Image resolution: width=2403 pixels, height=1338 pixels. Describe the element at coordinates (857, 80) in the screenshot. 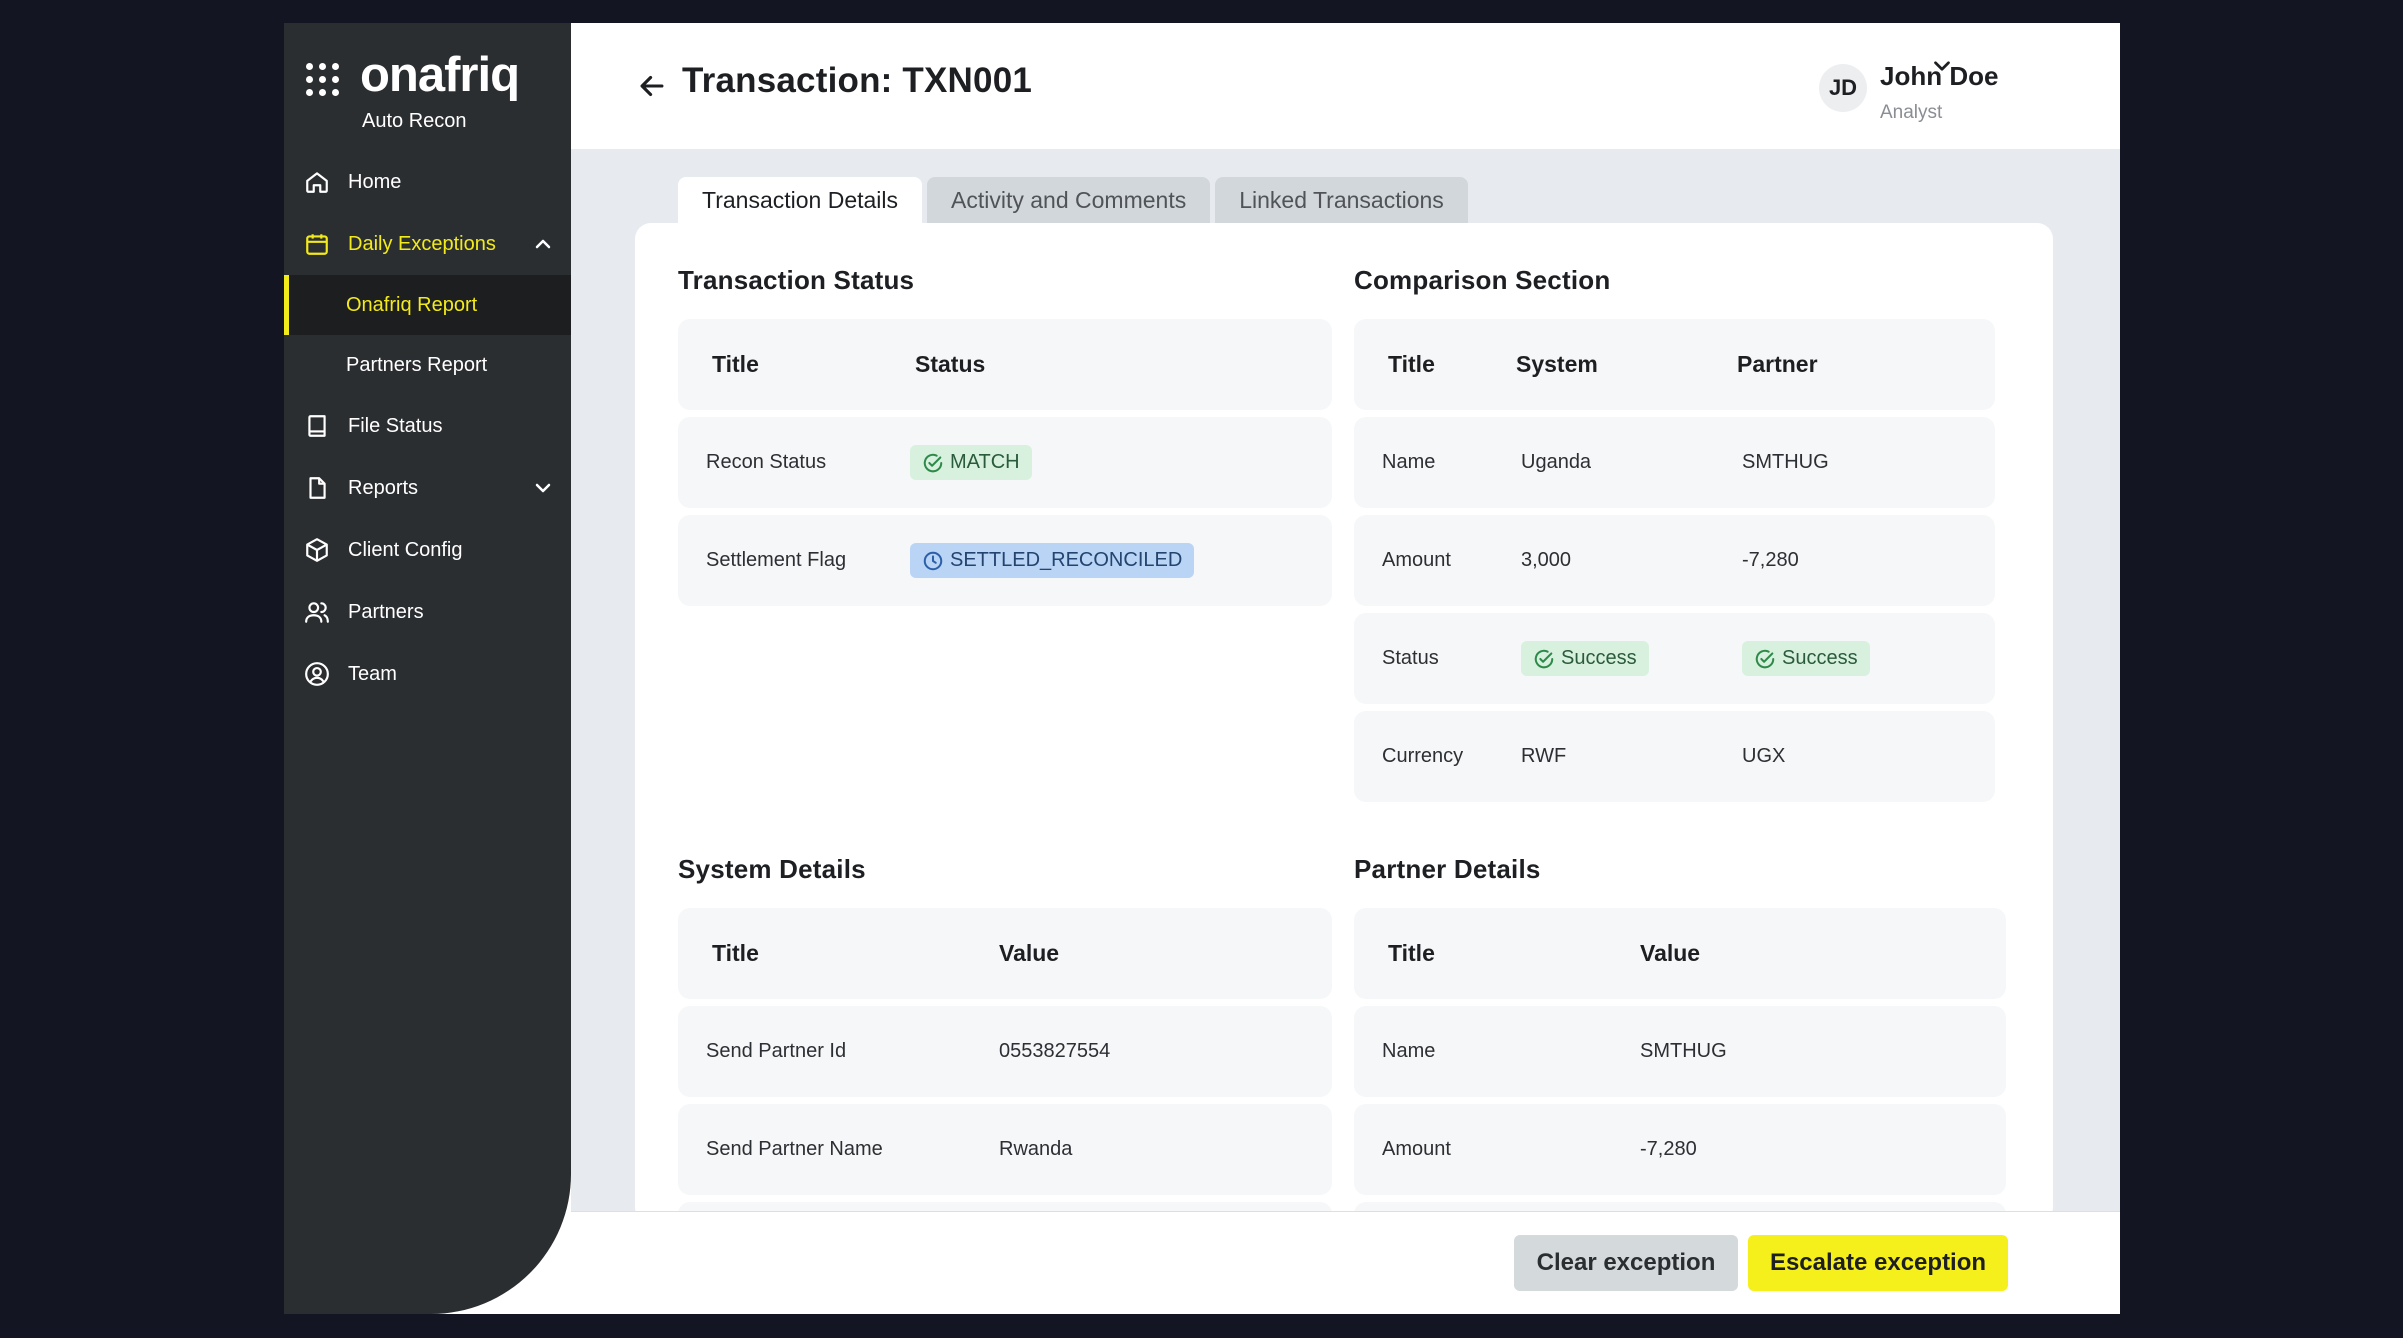

I see `page-title: Transaction: TXN001` at that location.